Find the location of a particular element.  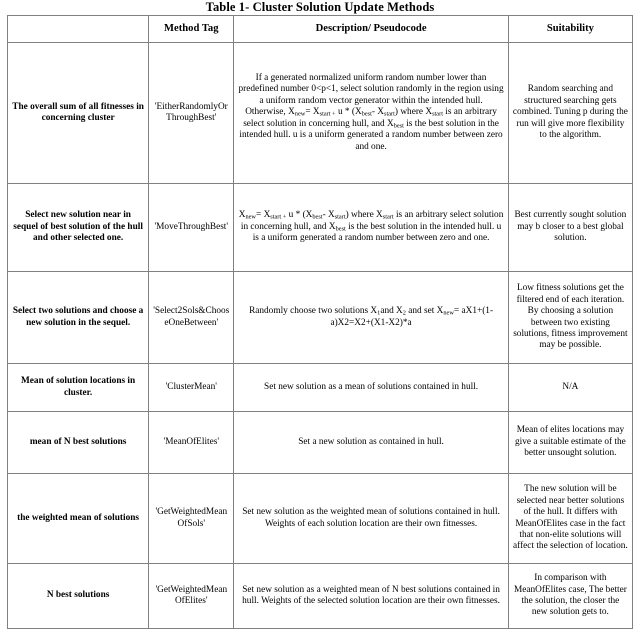

row-label: the weighted mean of solutions is located at coordinates (78, 518).